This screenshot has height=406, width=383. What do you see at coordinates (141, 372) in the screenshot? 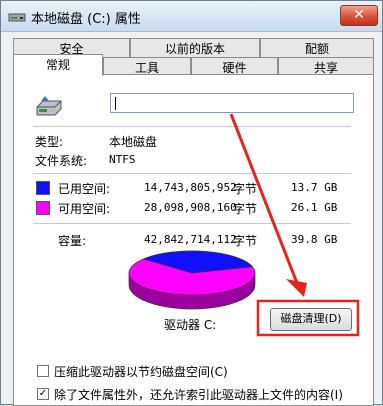
I see `compress-label: 压缩此驱动器以节约磁盘空间(C)` at bounding box center [141, 372].